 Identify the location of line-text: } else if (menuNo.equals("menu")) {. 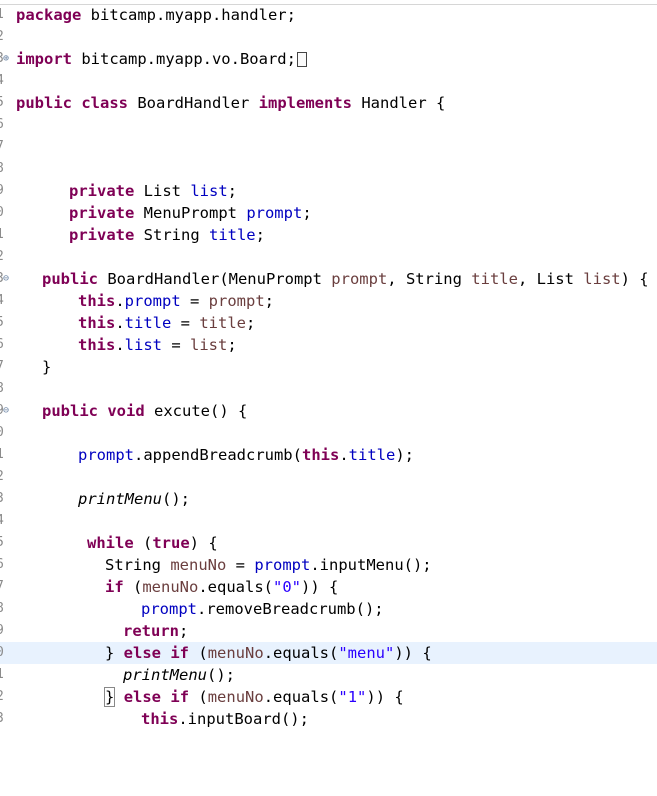
(268, 653).